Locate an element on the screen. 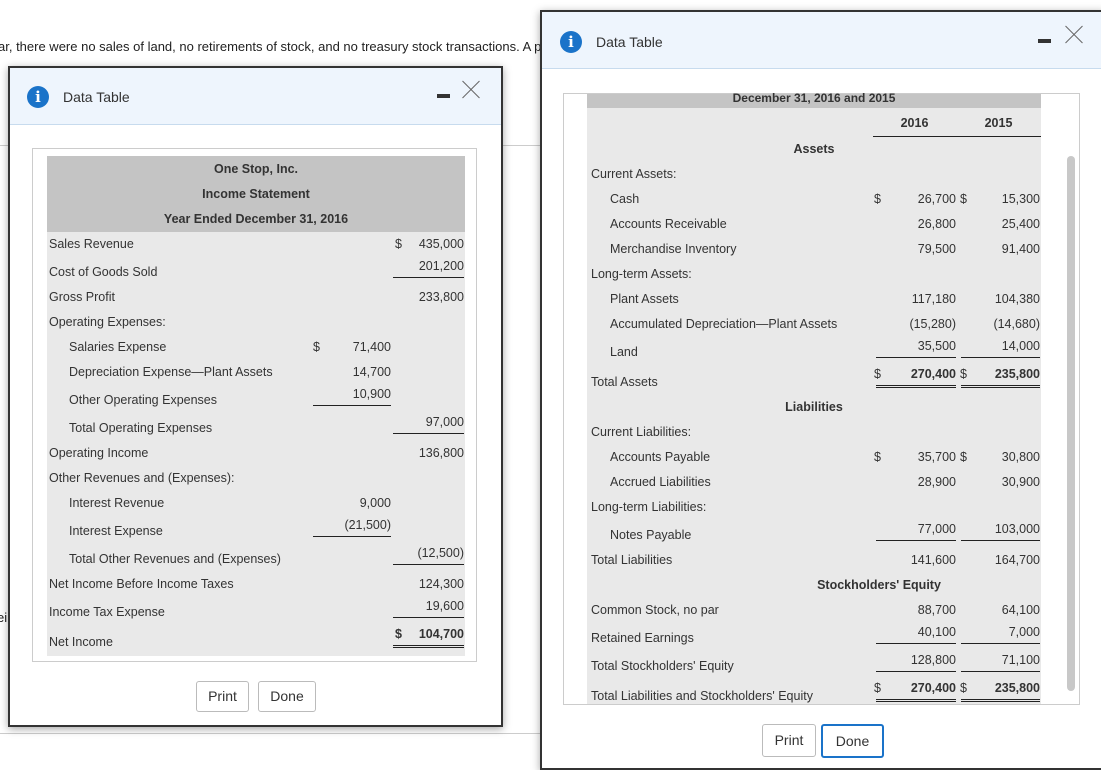  amount: 30,900 is located at coordinates (1020, 482).